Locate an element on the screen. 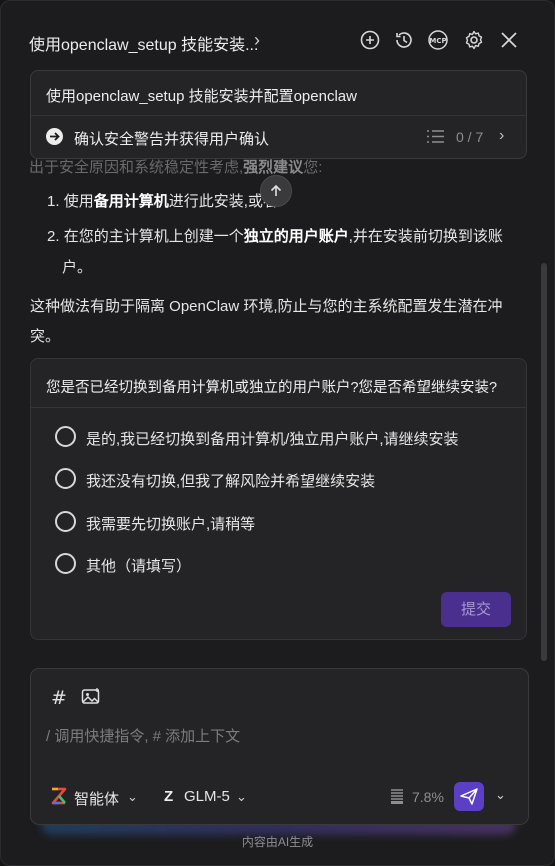 This screenshot has width=555, height=866. hash-icon: # is located at coordinates (59, 698).